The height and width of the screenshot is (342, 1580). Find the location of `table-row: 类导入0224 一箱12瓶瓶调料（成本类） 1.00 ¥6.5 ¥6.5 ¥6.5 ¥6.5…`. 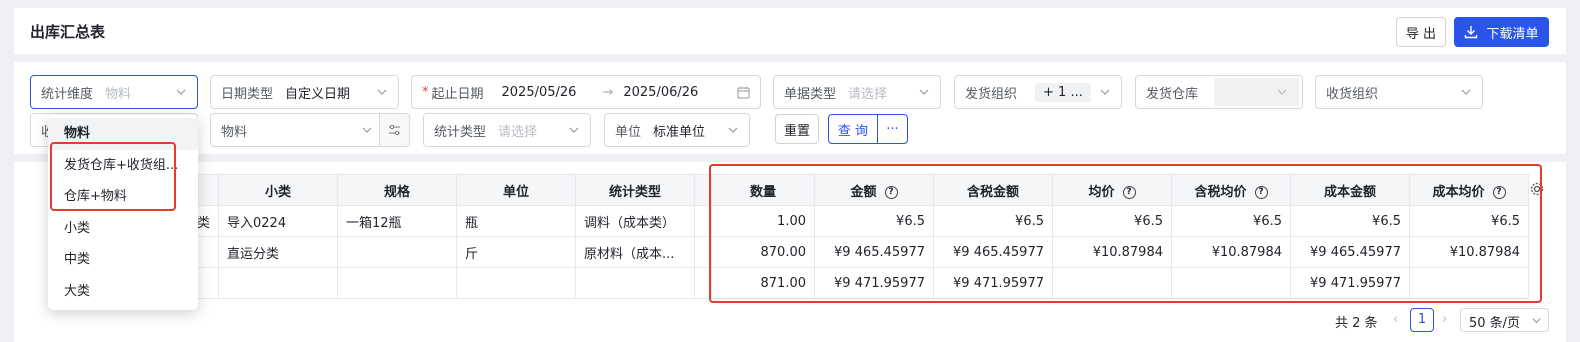

table-row: 类导入0224 一箱12瓶瓶调料（成本类） 1.00 ¥6.5 ¥6.5 ¥6.5 ¥6.5… is located at coordinates (788, 221).